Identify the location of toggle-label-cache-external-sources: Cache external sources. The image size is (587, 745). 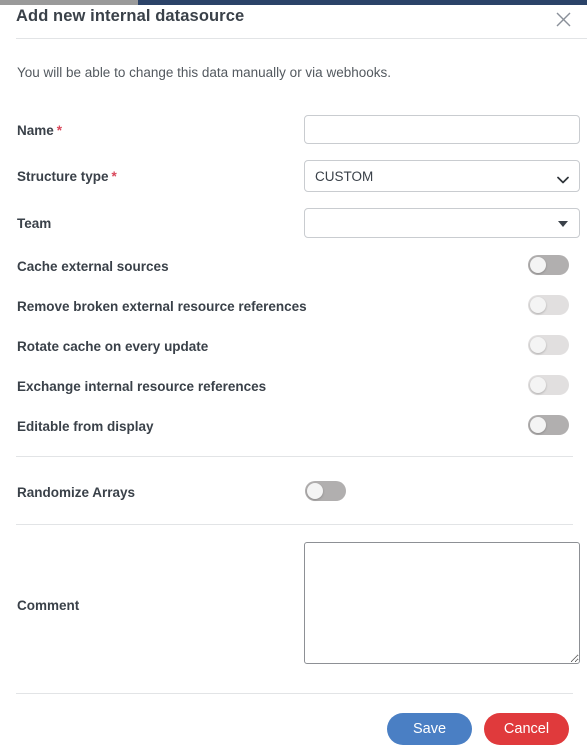
(93, 266).